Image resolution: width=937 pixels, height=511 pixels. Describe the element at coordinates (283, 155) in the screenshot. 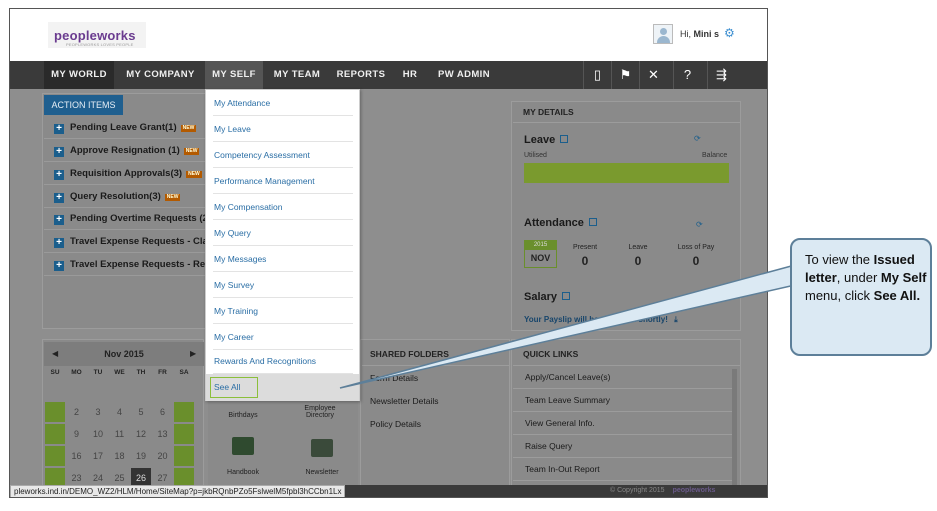

I see `menu-item-competency-assessment: Competency Assessment` at that location.